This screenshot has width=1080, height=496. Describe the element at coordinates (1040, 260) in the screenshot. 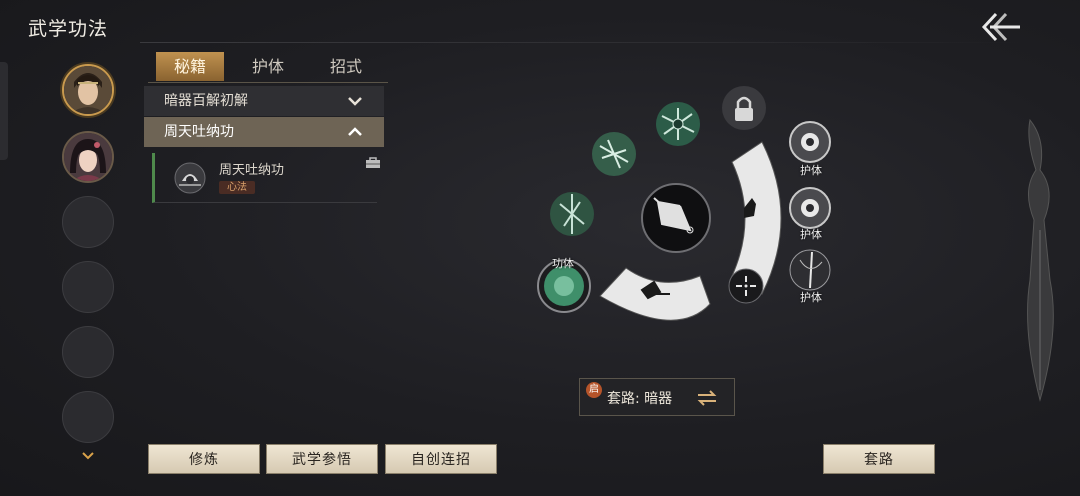

I see `dagger-decoration-icon` at that location.